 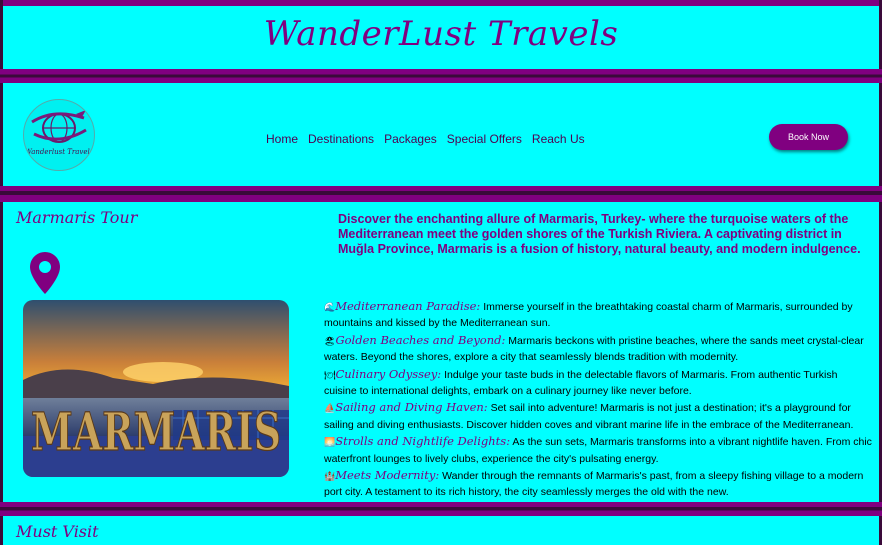 I want to click on site-title: WanderLust Travels, so click(x=441, y=34).